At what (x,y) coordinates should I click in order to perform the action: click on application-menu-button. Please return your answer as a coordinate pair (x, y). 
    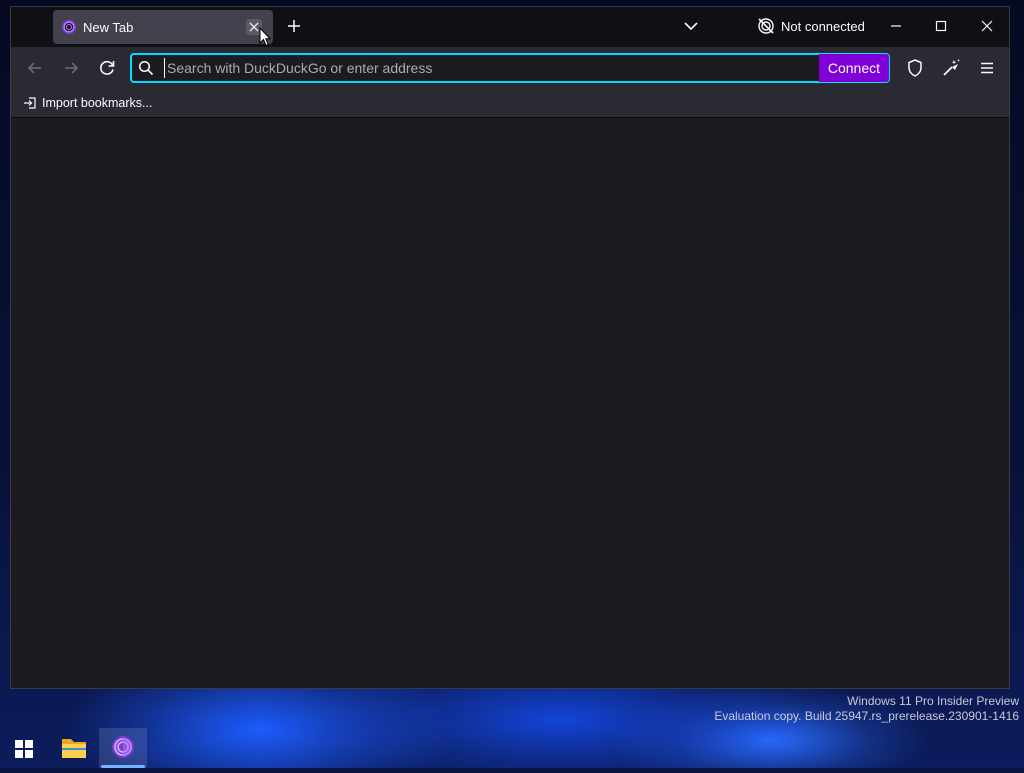
    Looking at the image, I should click on (987, 68).